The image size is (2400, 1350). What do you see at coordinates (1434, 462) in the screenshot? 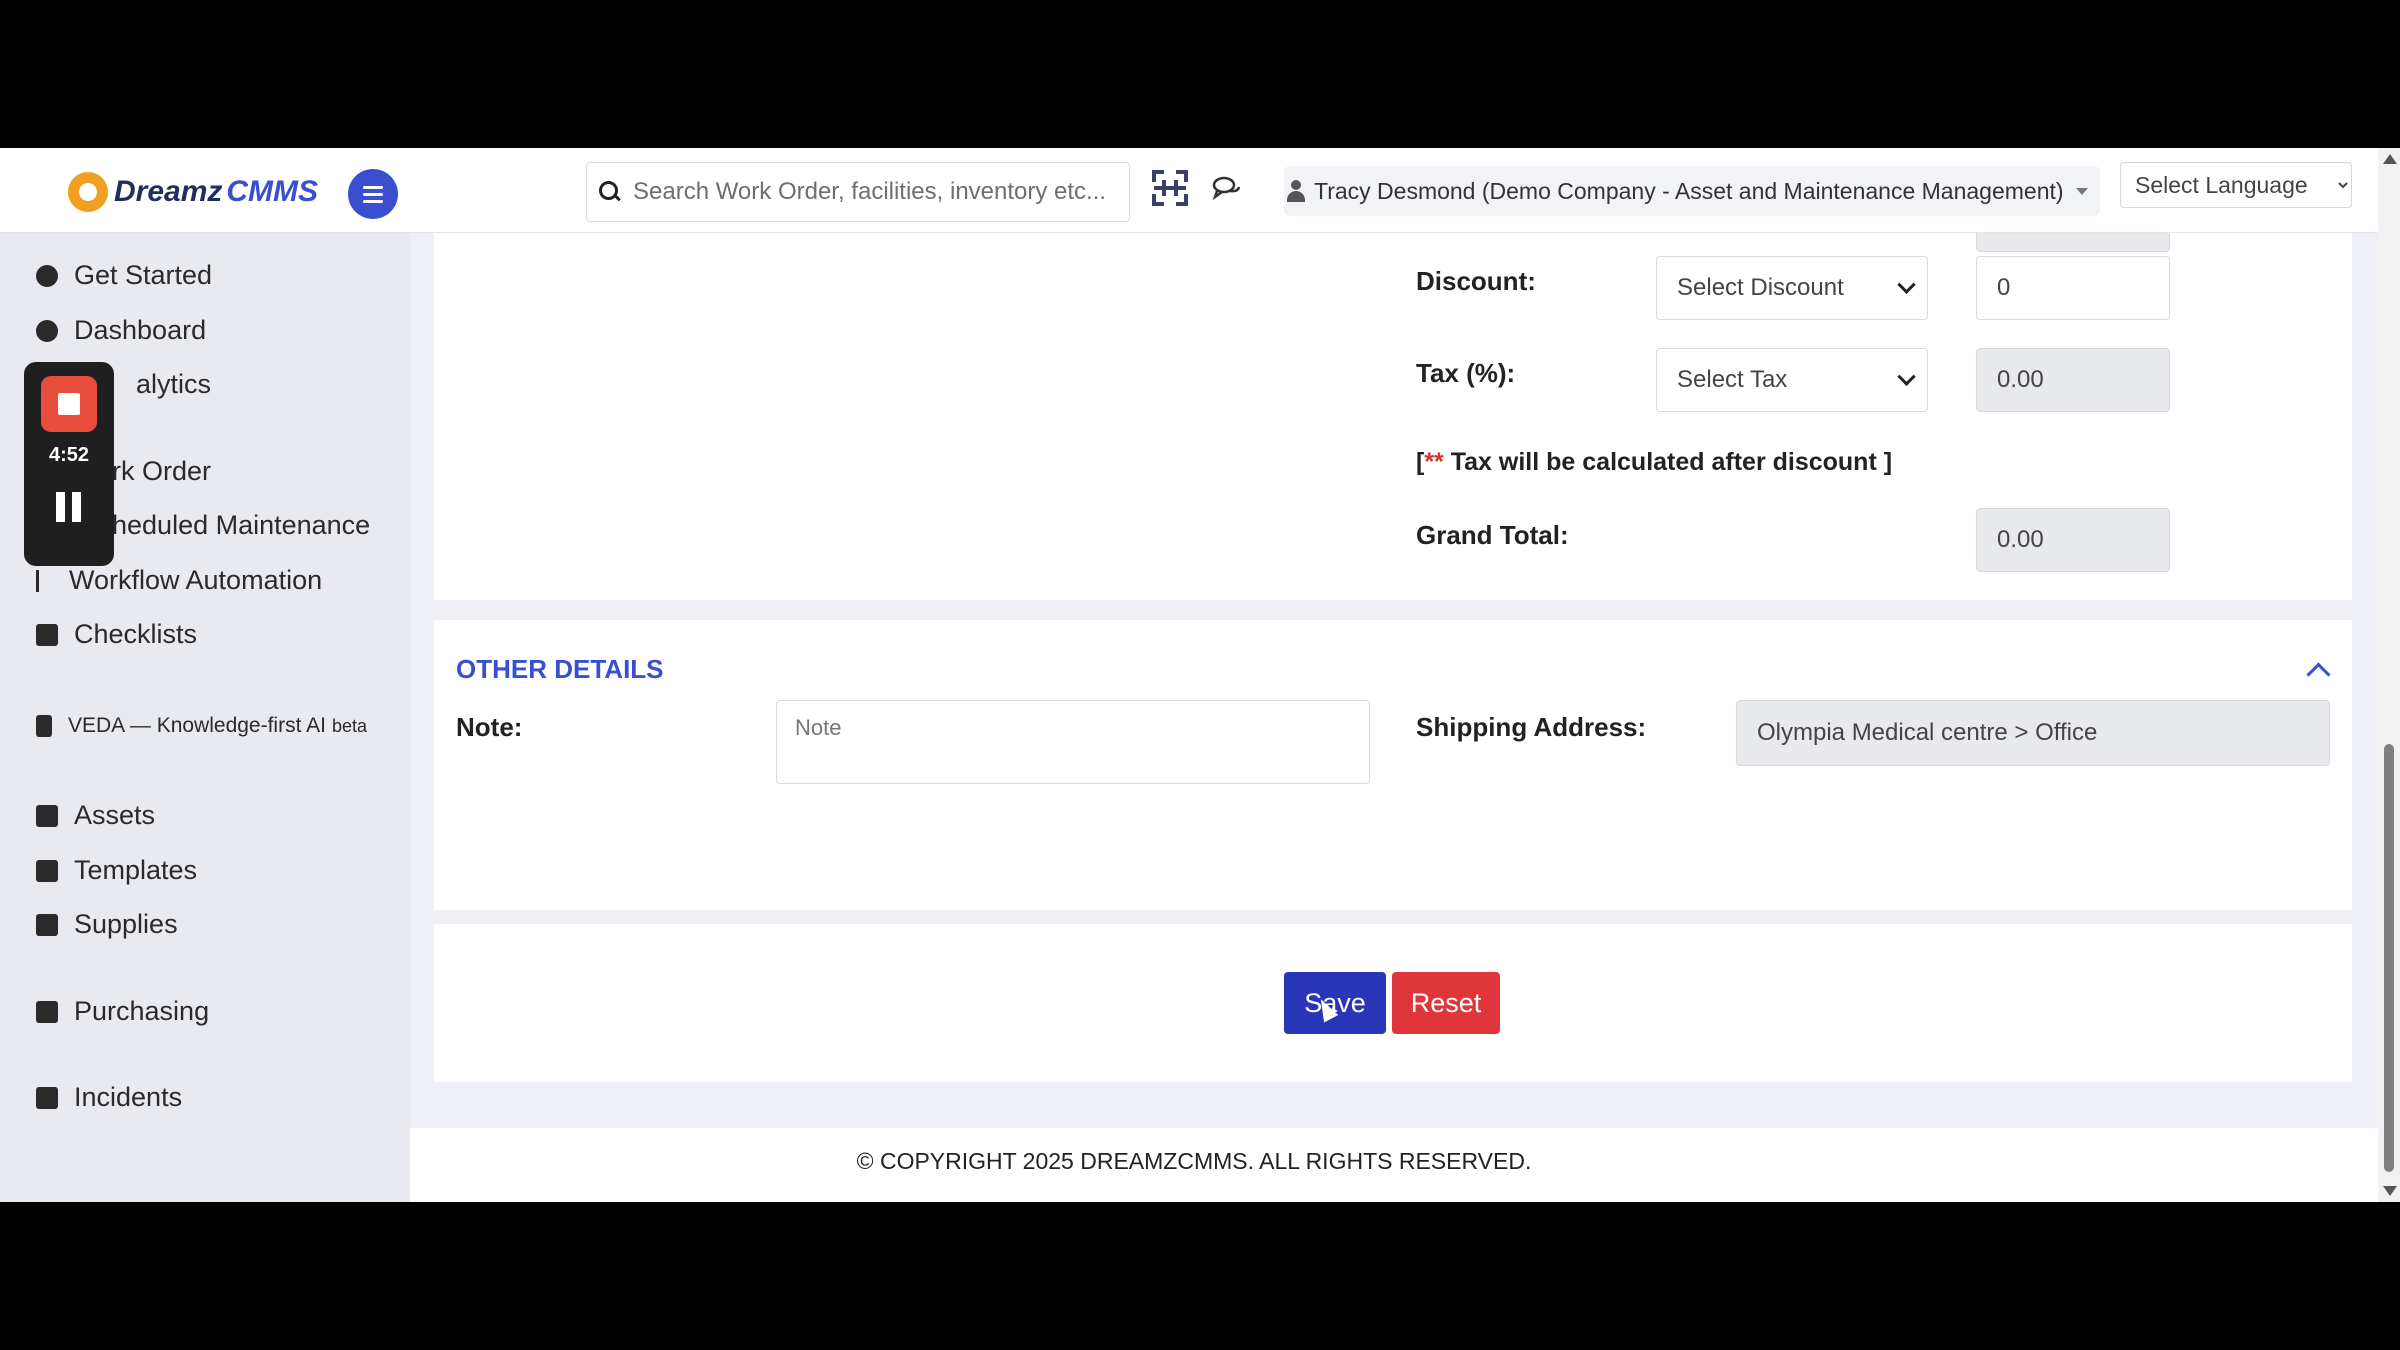
I see `notice-stars: **` at bounding box center [1434, 462].